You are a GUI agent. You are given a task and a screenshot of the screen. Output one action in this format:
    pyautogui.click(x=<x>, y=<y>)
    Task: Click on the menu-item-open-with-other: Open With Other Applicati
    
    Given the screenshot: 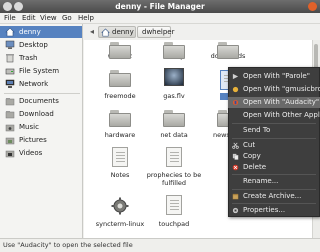 What is the action you would take?
    pyautogui.click(x=274, y=115)
    